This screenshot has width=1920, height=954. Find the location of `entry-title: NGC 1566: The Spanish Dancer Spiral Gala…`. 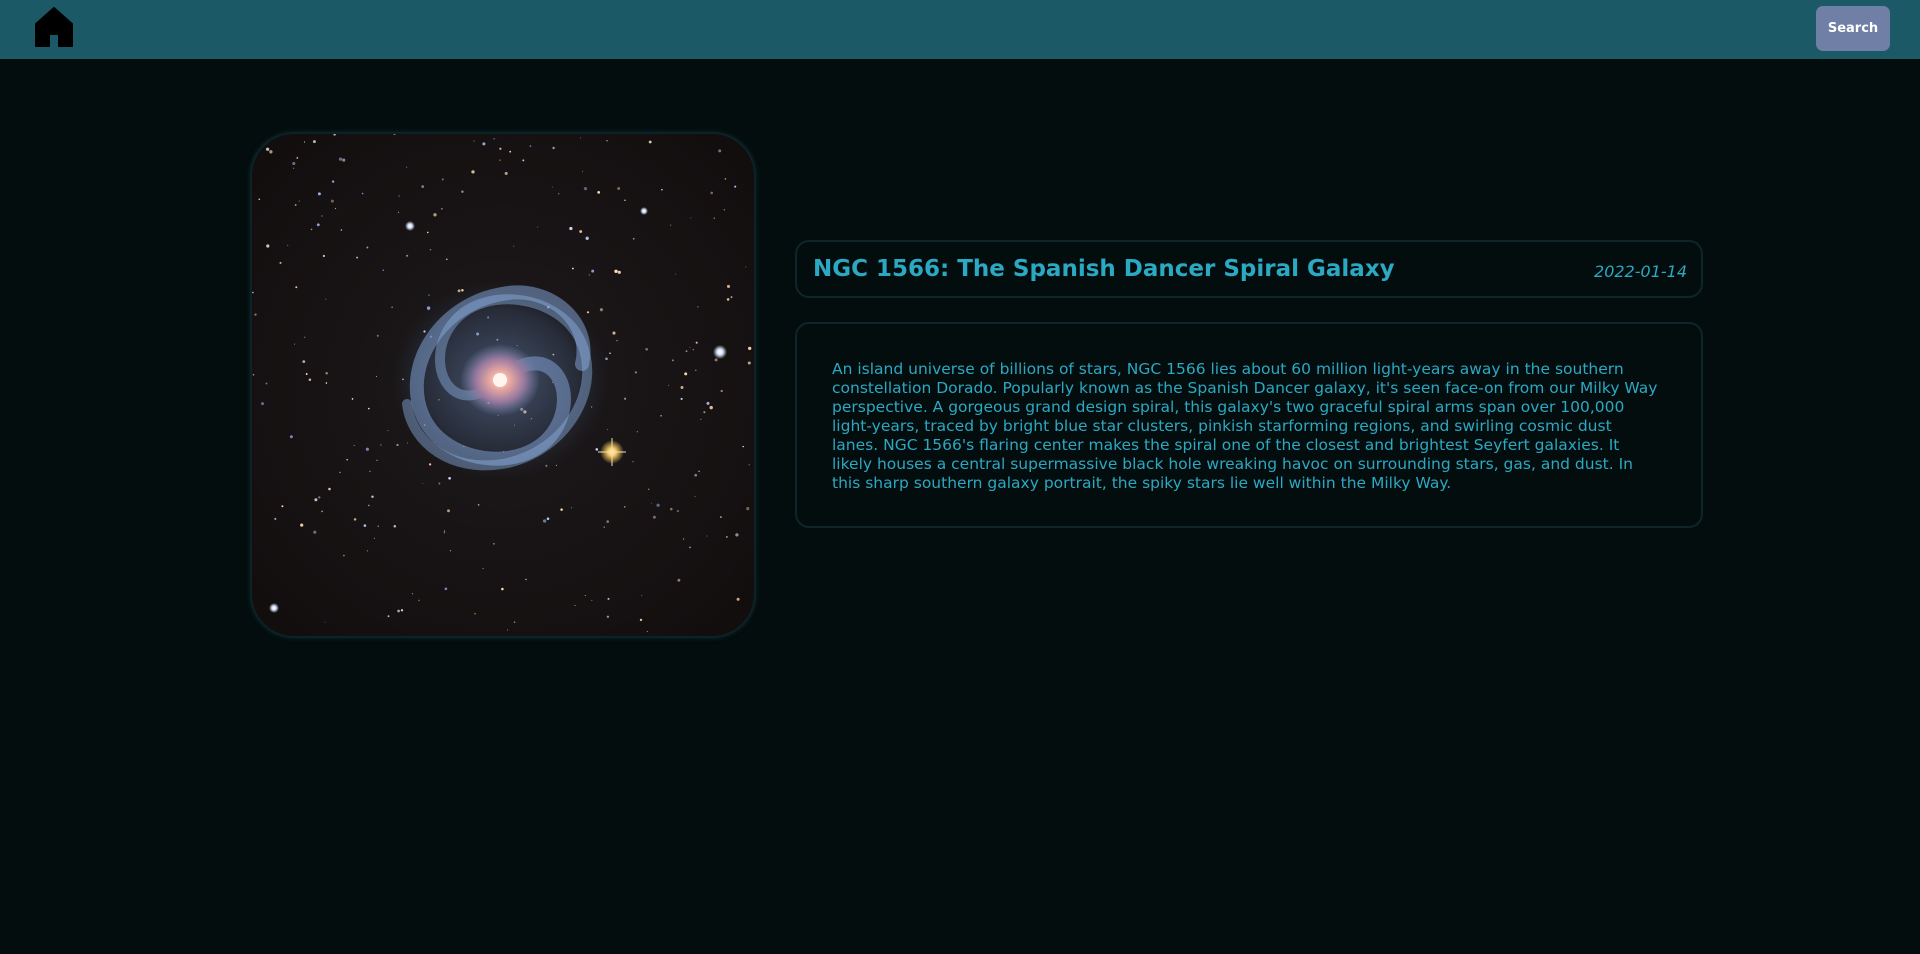

entry-title: NGC 1566: The Spanish Dancer Spiral Gala… is located at coordinates (1104, 269).